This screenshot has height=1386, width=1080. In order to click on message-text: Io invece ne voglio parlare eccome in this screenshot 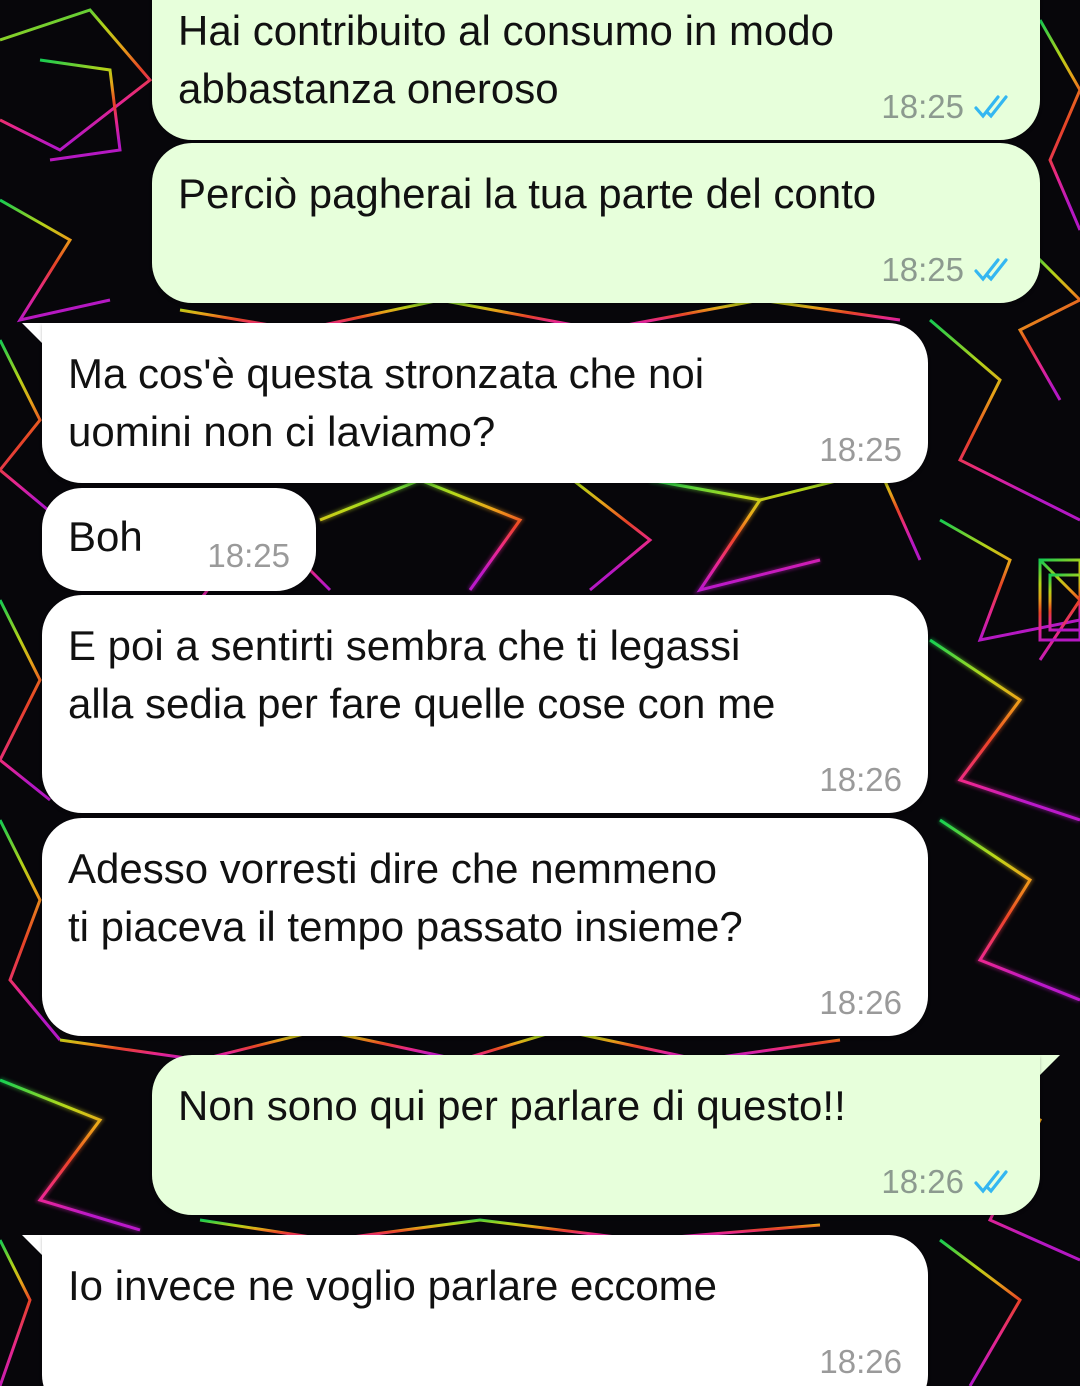, I will do `click(393, 1285)`.